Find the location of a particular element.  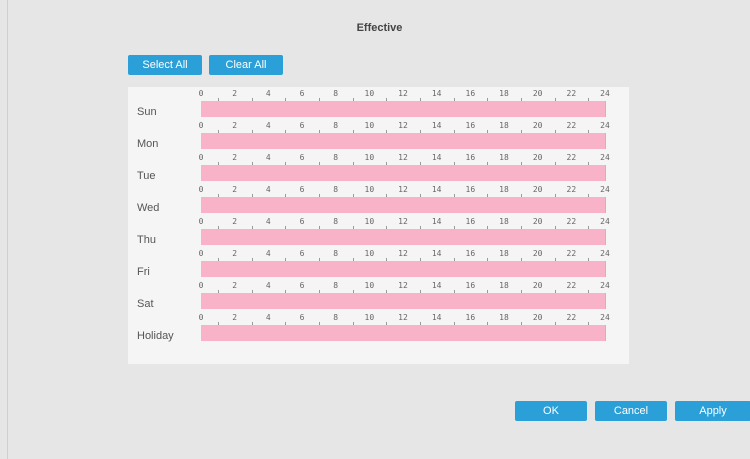

cancel-button: Cancel is located at coordinates (631, 411).